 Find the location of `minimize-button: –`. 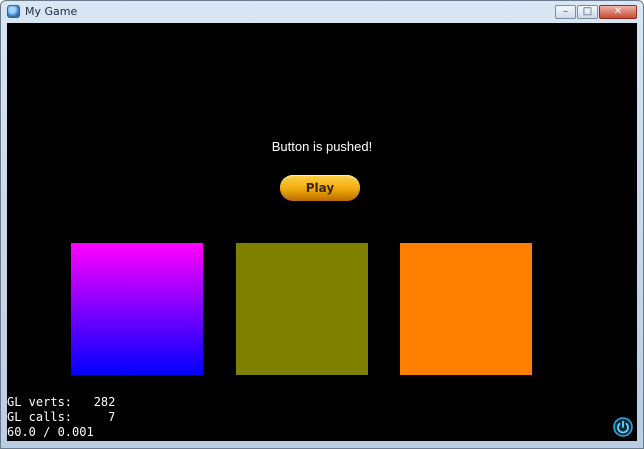

minimize-button: – is located at coordinates (565, 12).